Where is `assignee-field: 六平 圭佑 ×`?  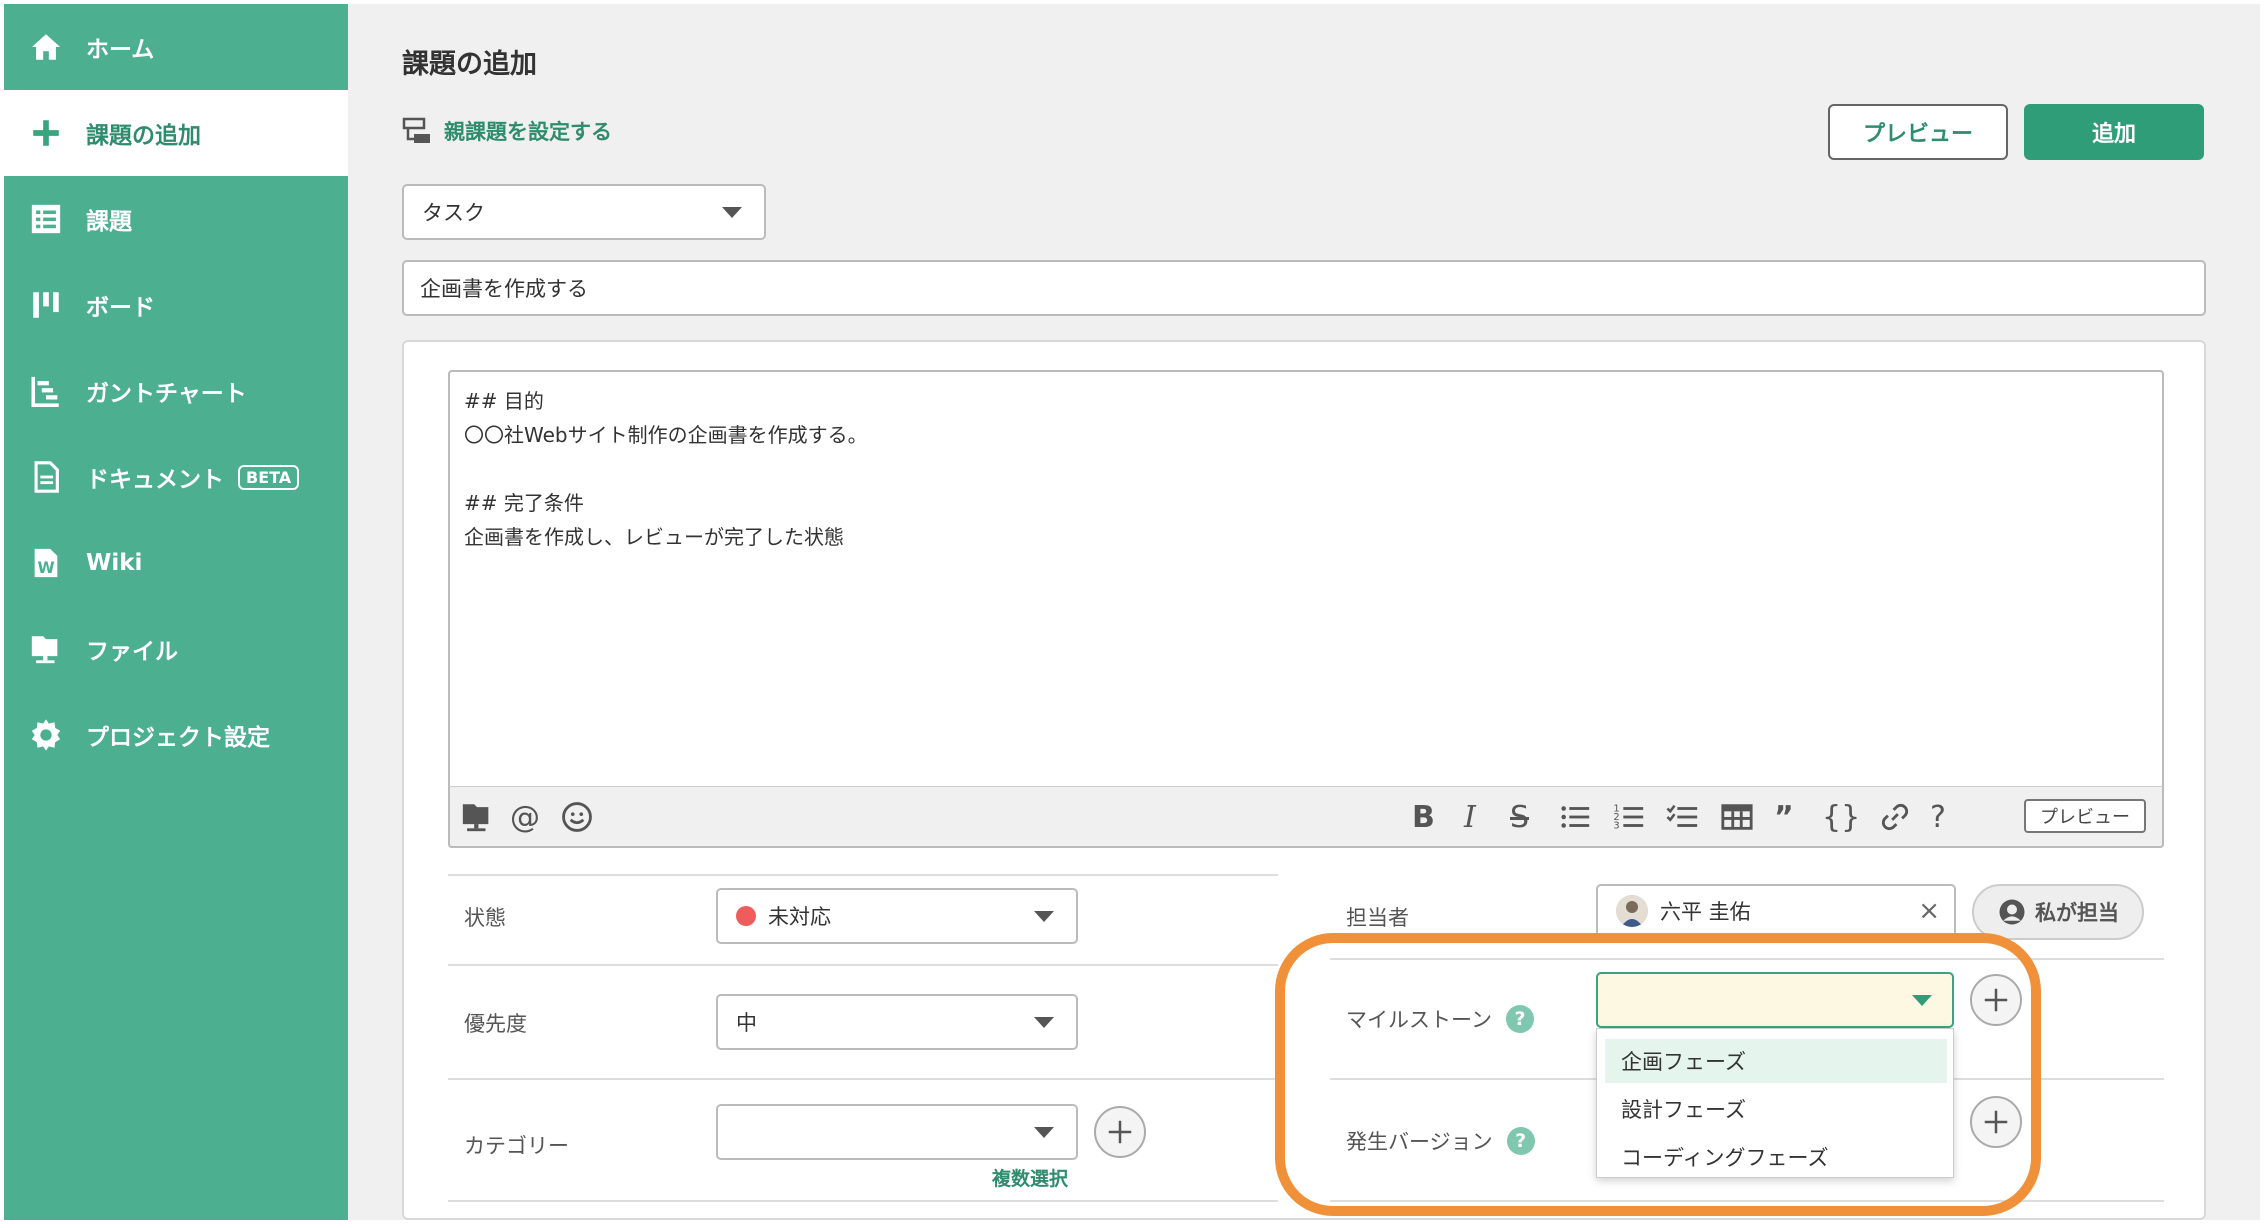
assignee-field: 六平 圭佑 × is located at coordinates (1776, 911).